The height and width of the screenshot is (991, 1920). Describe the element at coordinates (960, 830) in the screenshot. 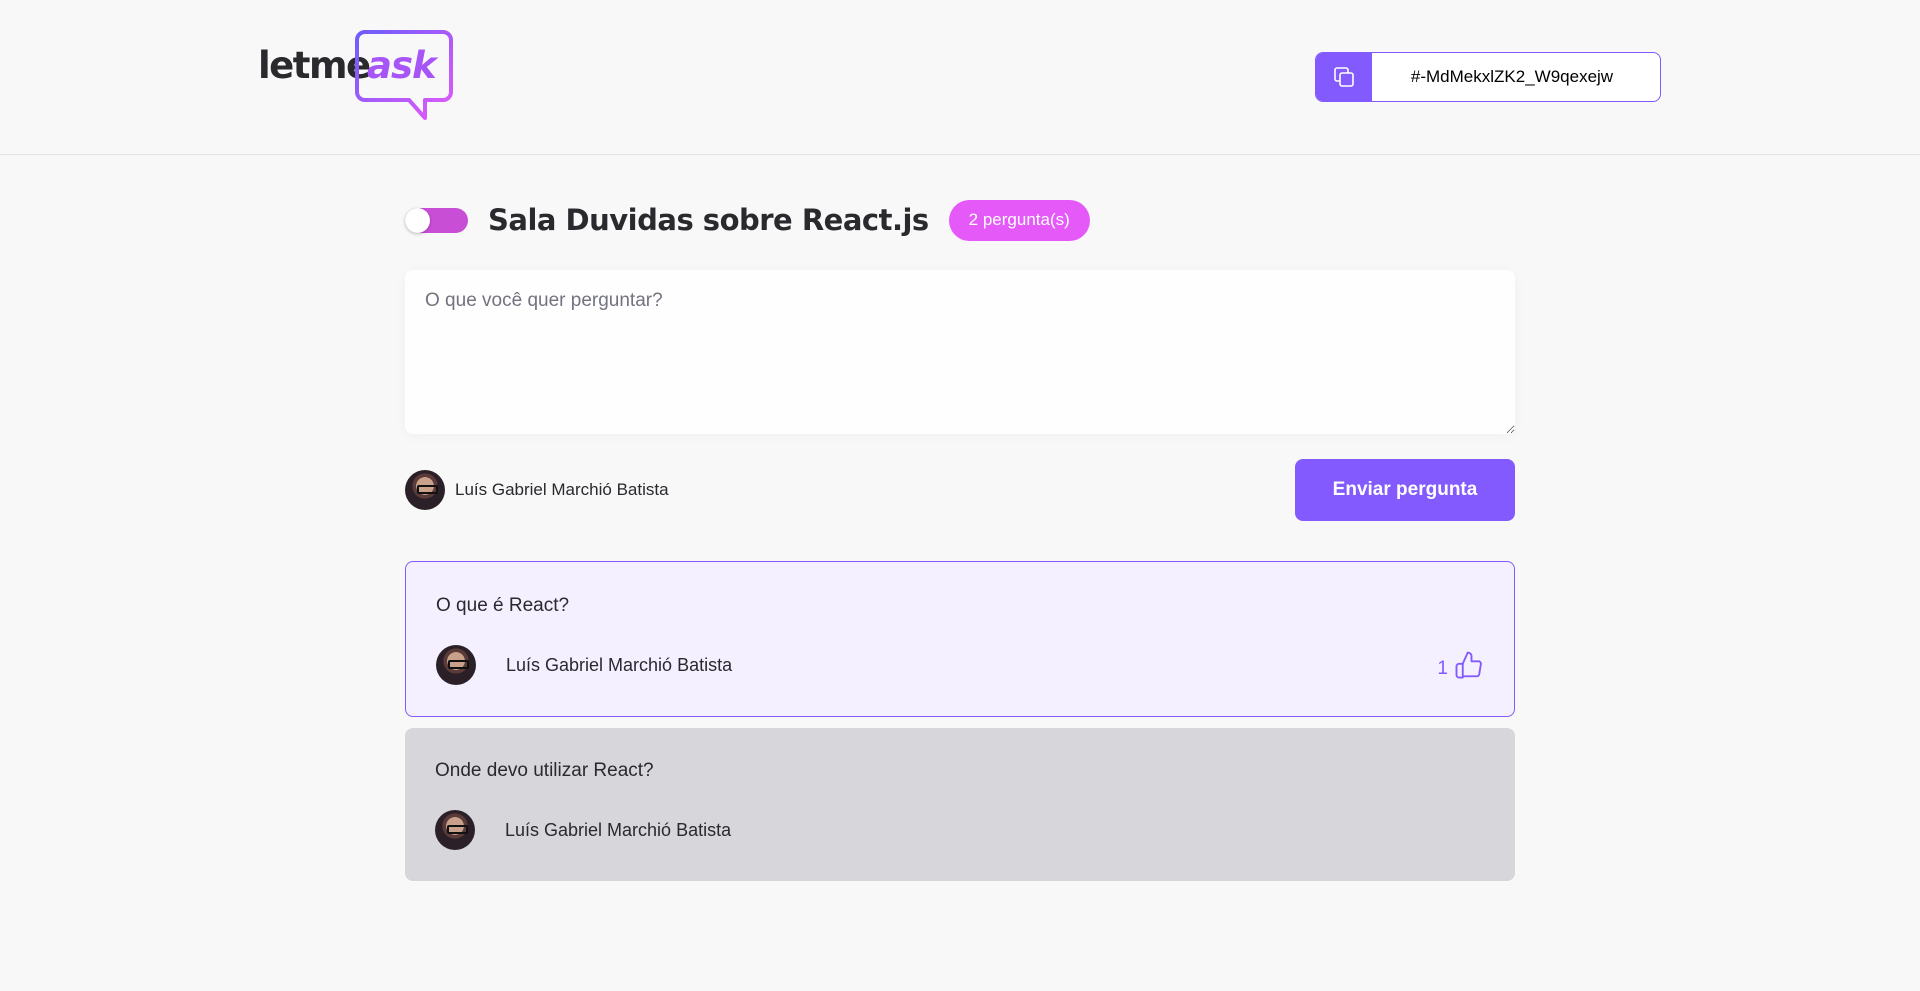

I see `question-footer: Luís Gabriel Marchió Batista` at that location.